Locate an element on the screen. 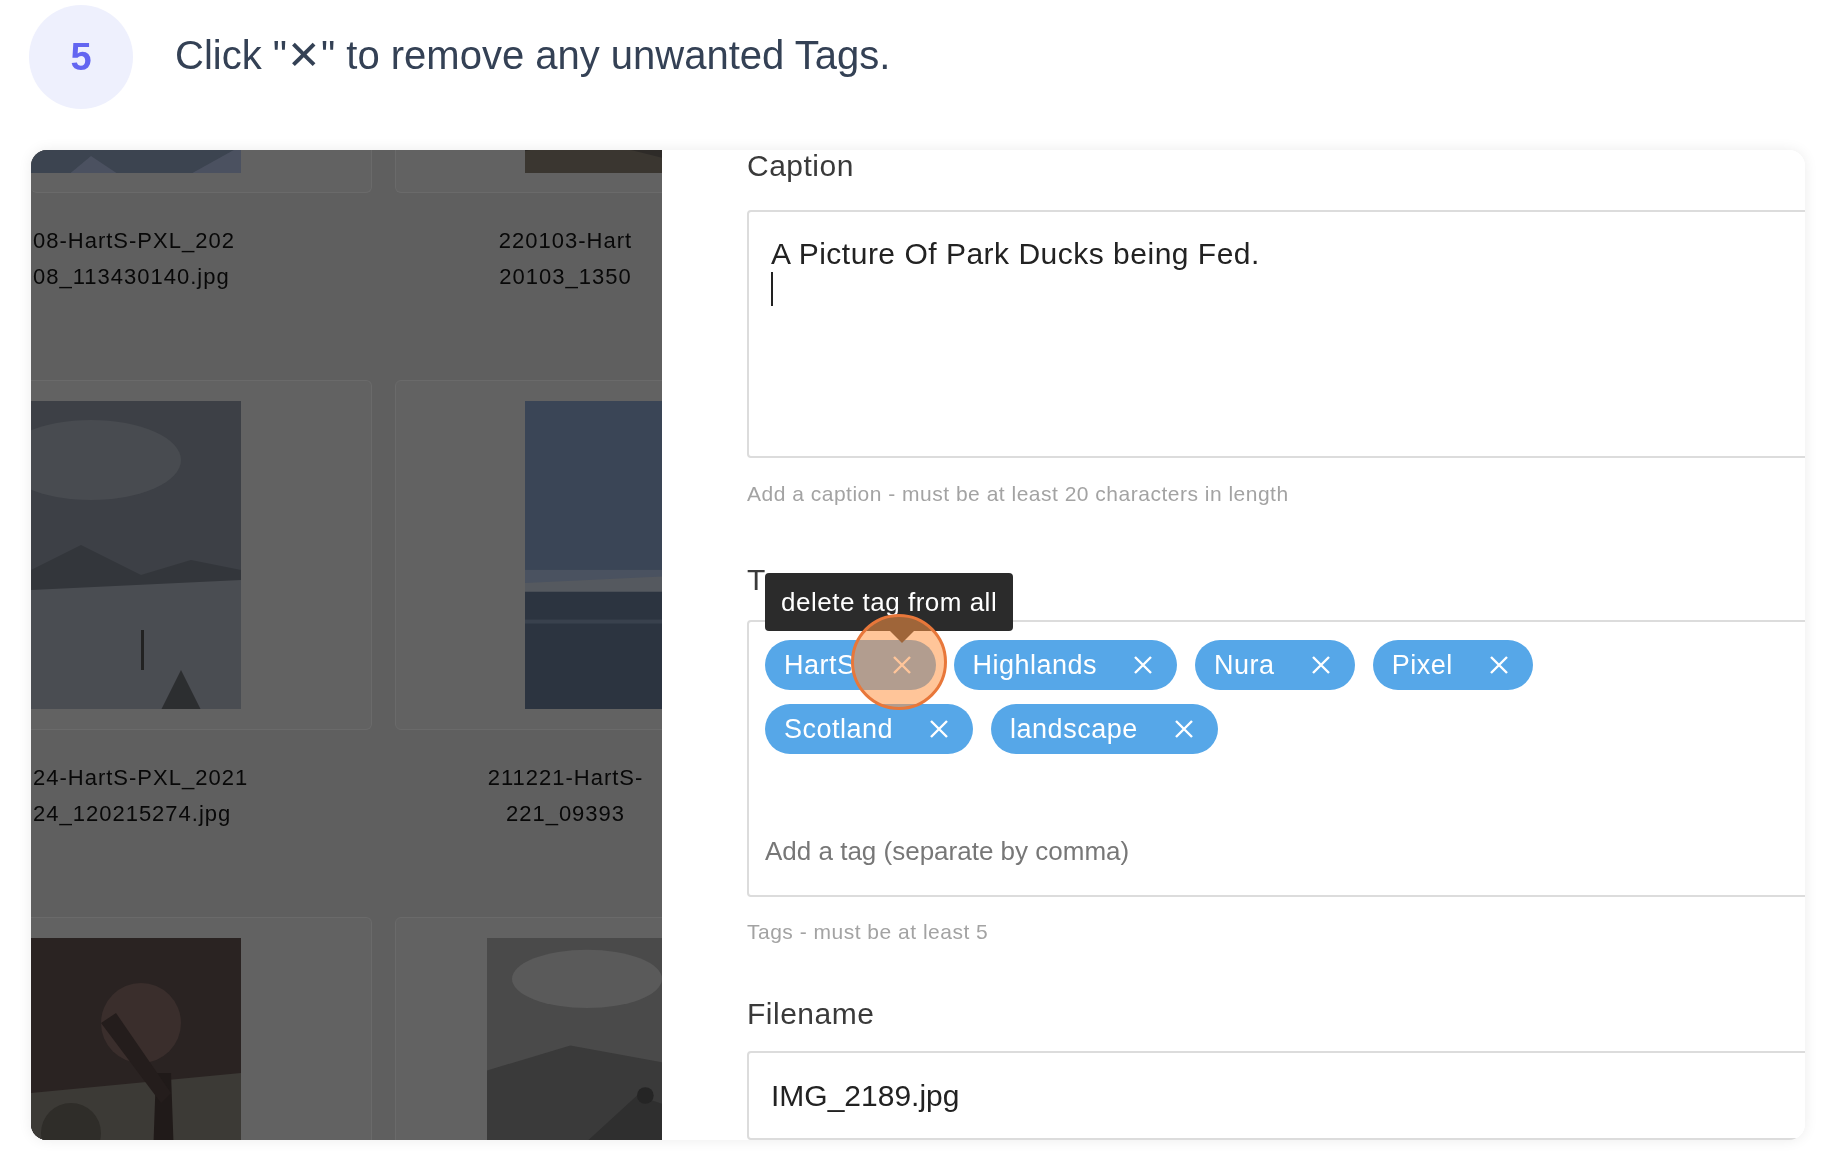 This screenshot has height=1174, width=1842. file-name: 08-HartS-PXL_202 is located at coordinates (134, 241).